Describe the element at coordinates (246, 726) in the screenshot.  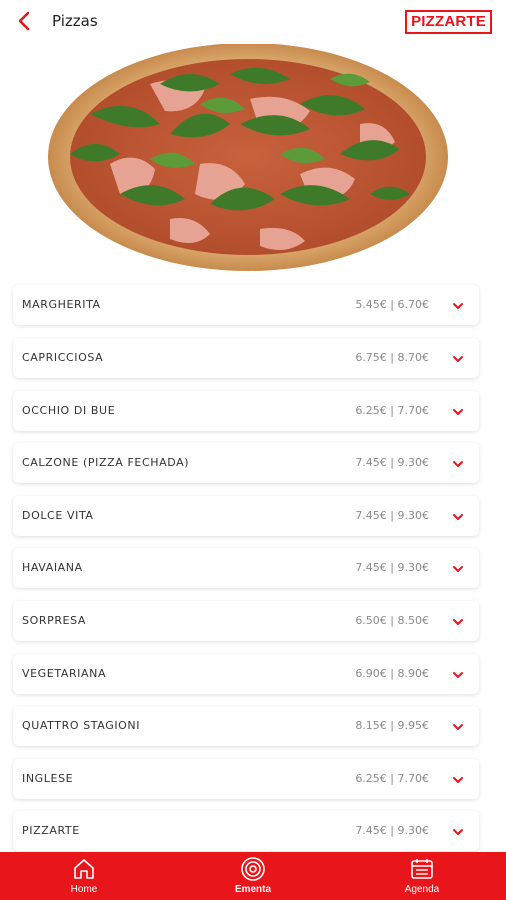
I see `menu-item-quattro-stagioni: QUATTRO STAGIONI 8.15€ | 9.95€` at that location.